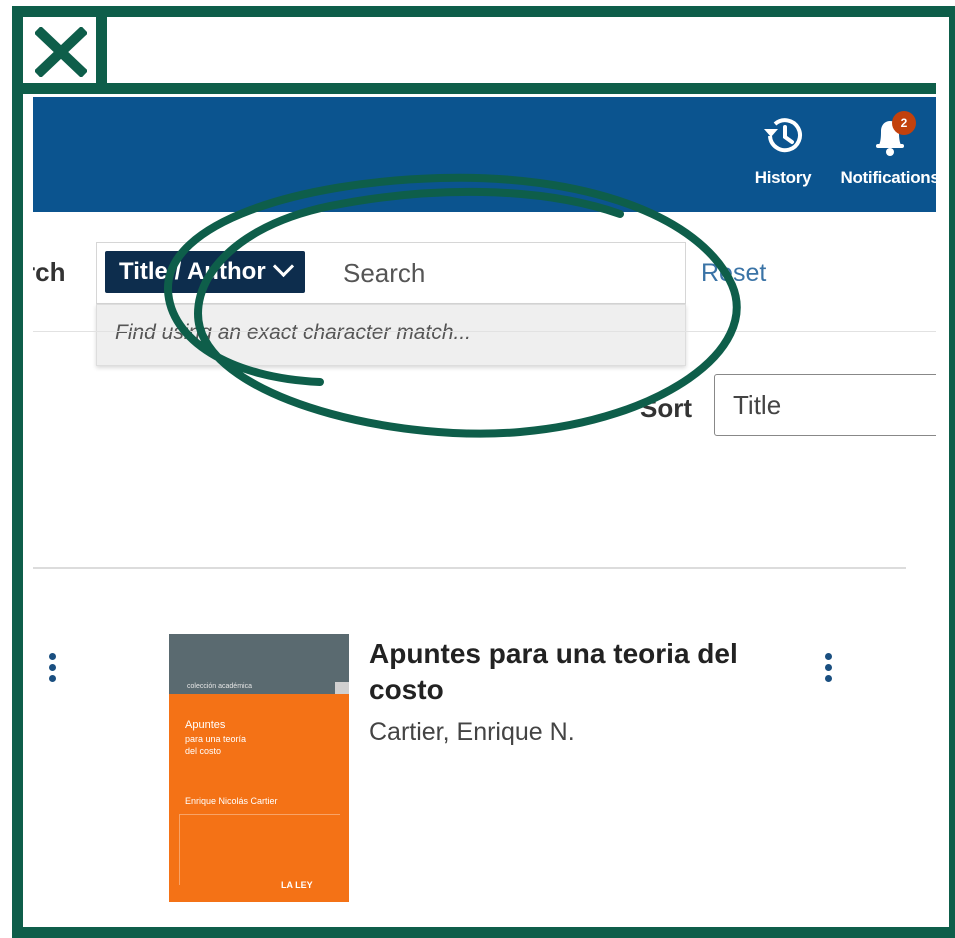 This screenshot has height=938, width=955. I want to click on sort-label: Sort, so click(666, 408).